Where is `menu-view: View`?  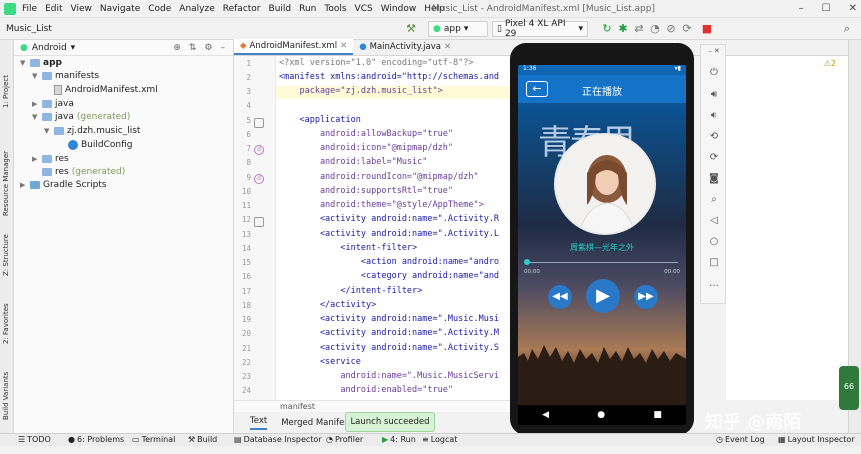 menu-view: View is located at coordinates (81, 9).